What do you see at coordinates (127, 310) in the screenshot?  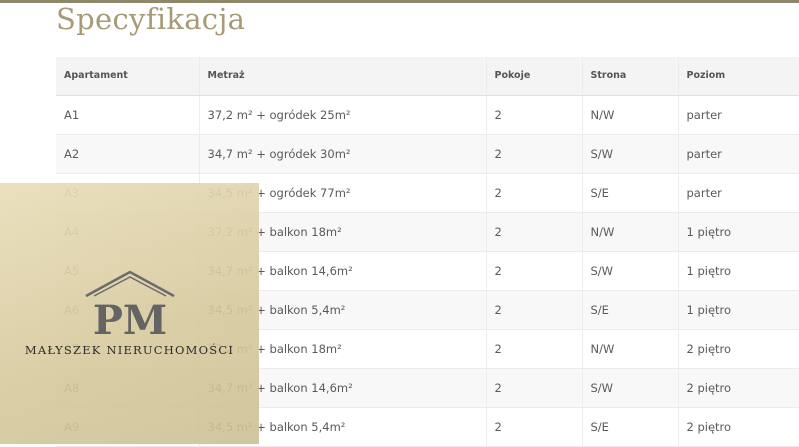 I see `cell-apartament: A6` at bounding box center [127, 310].